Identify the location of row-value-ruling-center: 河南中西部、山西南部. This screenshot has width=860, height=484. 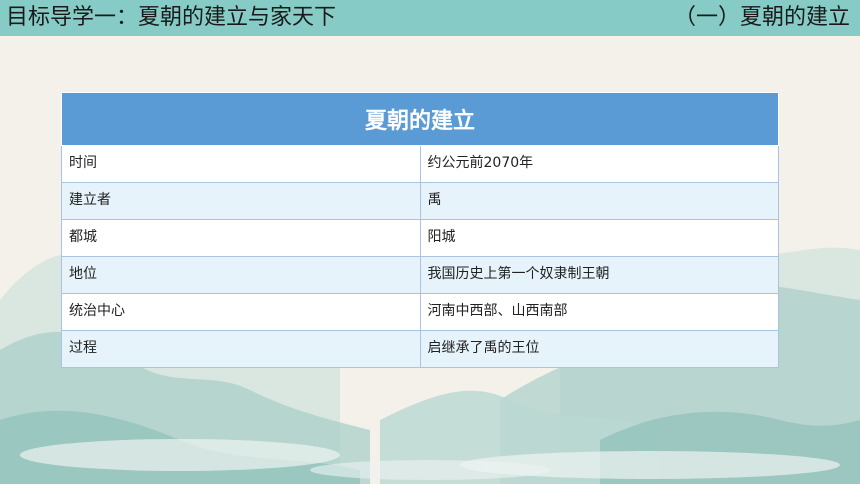
(599, 312).